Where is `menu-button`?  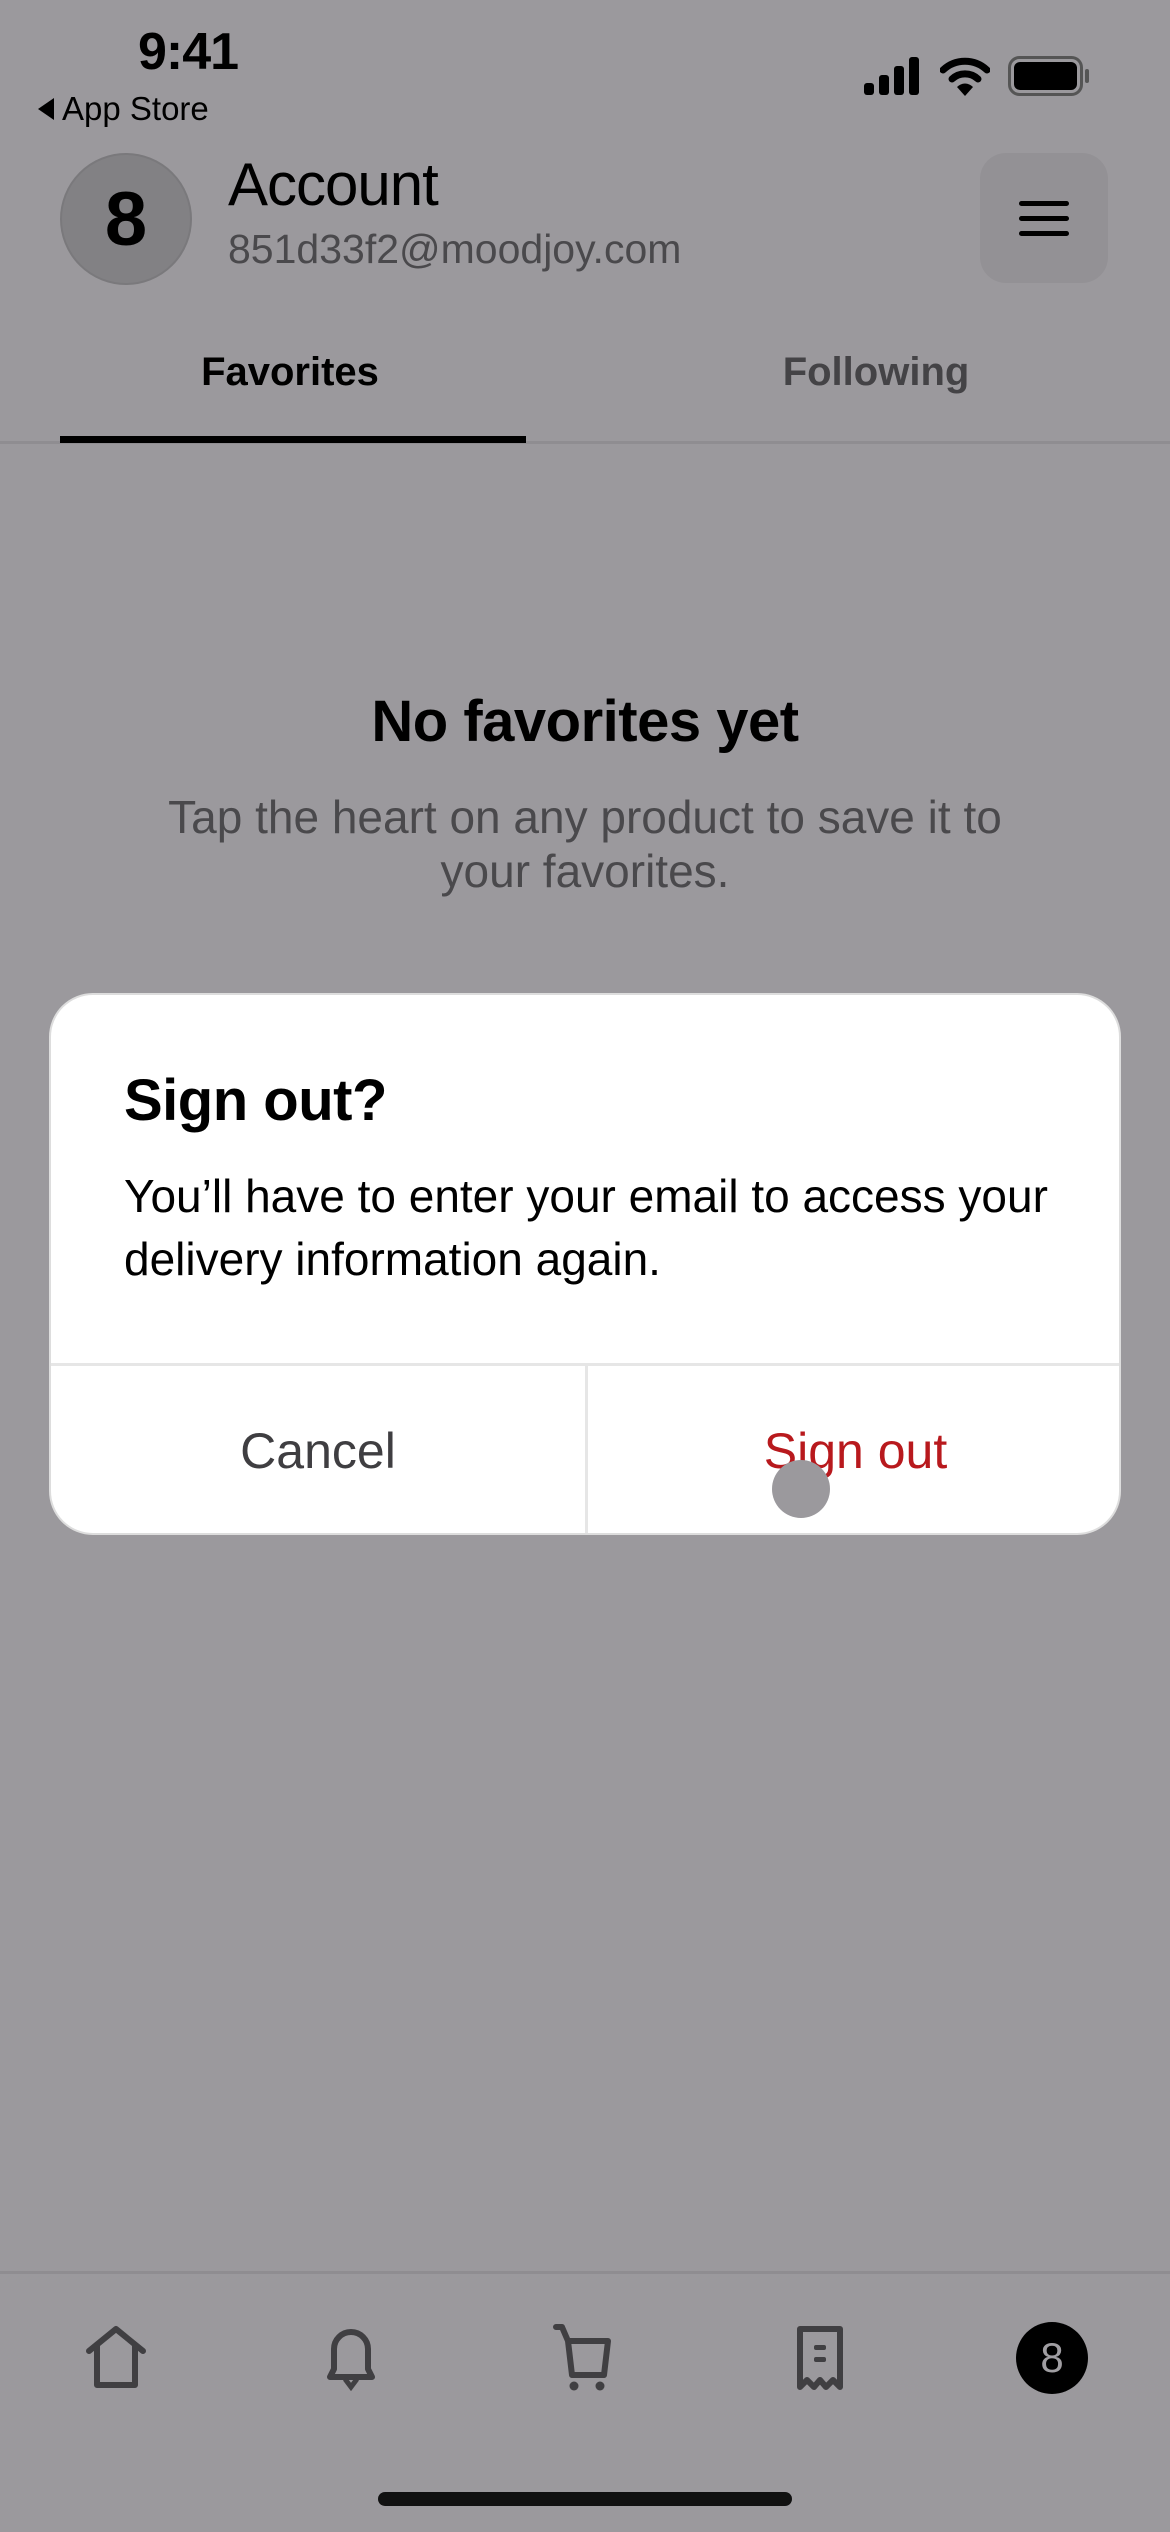
menu-button is located at coordinates (1044, 218).